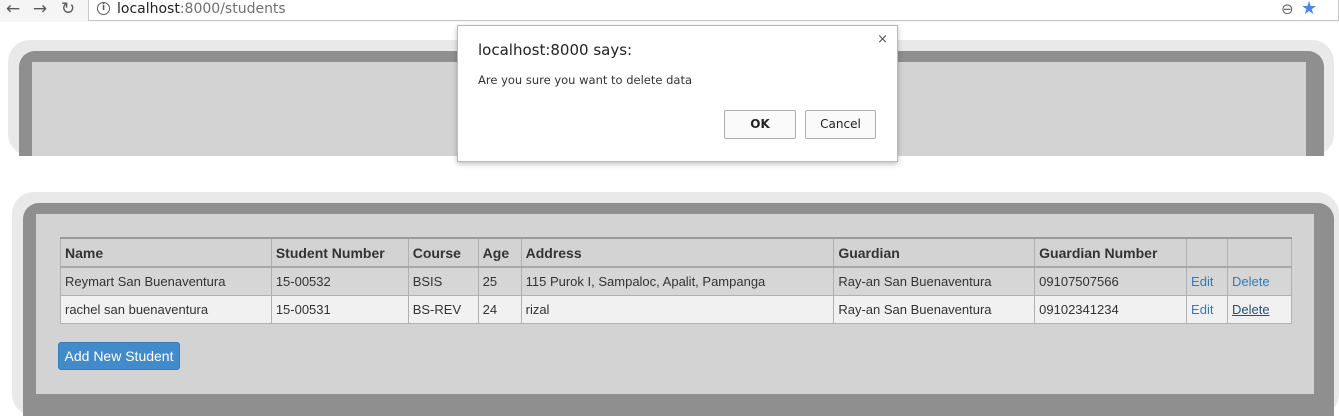  I want to click on cell-age: 24, so click(499, 309).